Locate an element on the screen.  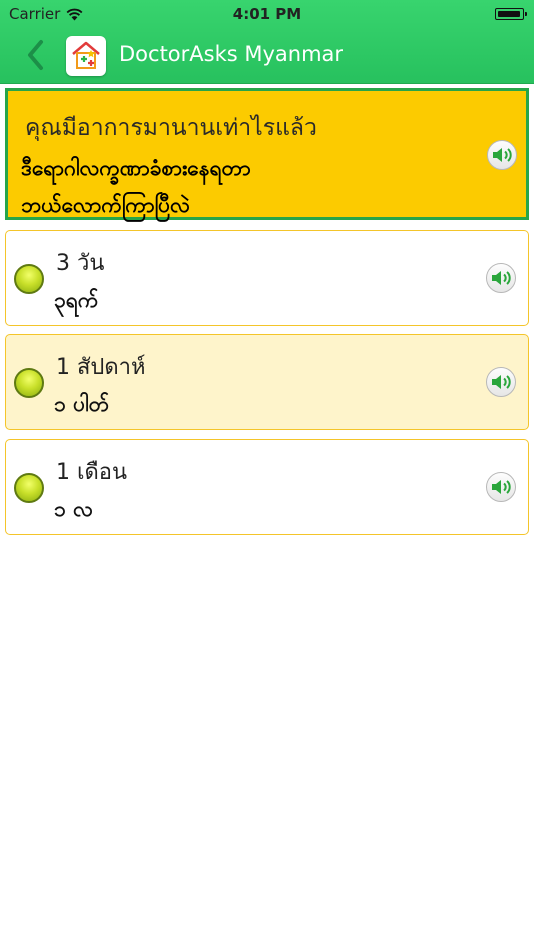
question-myanmar-line2: ဘယ်လောက်ကြာပြီလဲ is located at coordinates (105, 205).